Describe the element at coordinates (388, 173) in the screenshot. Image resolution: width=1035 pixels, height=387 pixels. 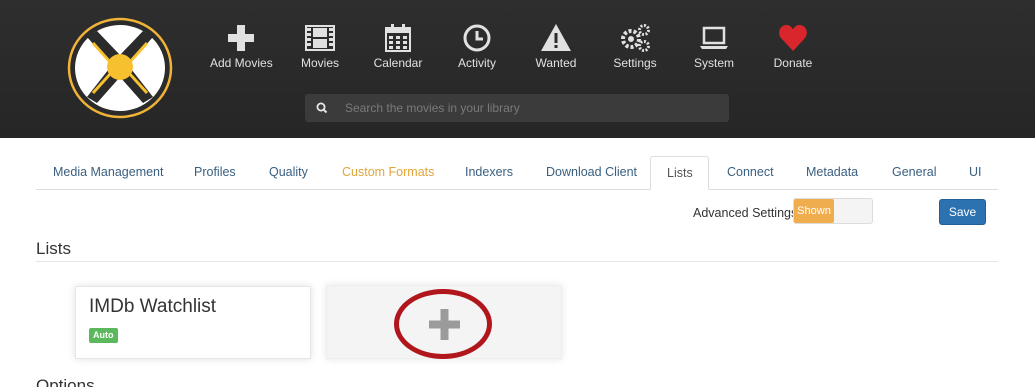
I see `tab-custom-formats: Custom Formats` at that location.